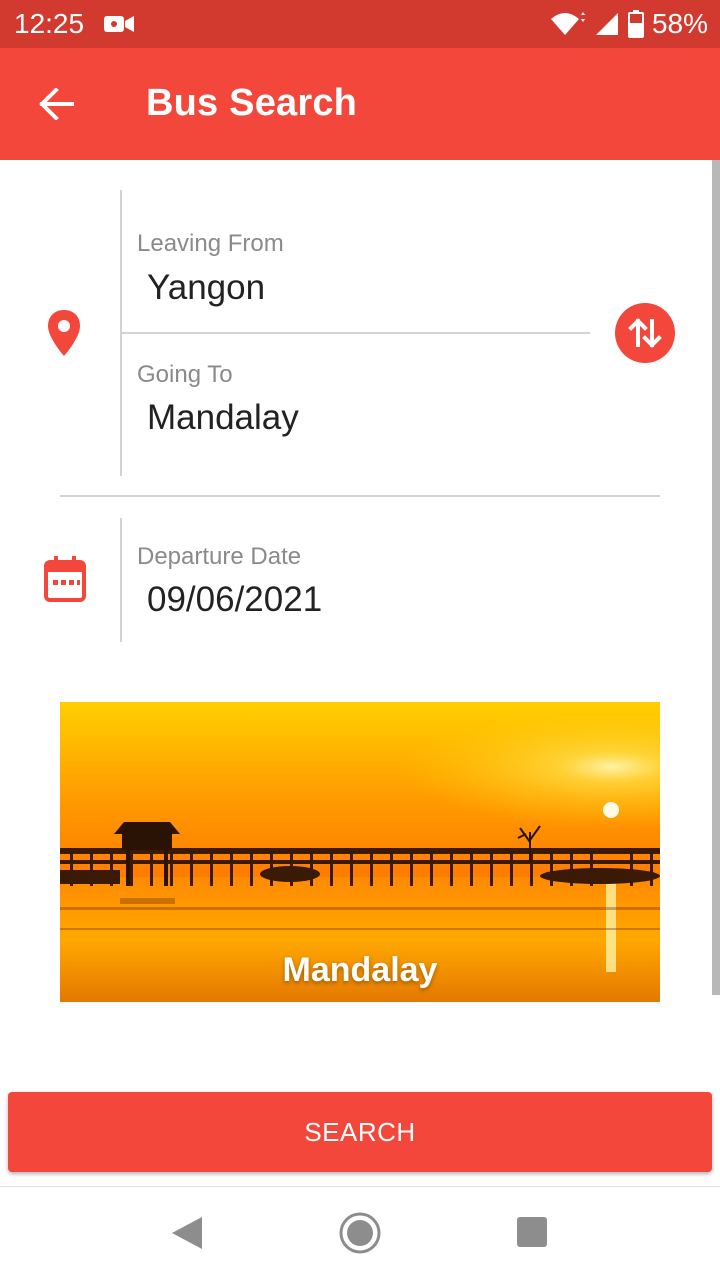 The width and height of the screenshot is (720, 1280). I want to click on app-bar: Bus Search, so click(360, 104).